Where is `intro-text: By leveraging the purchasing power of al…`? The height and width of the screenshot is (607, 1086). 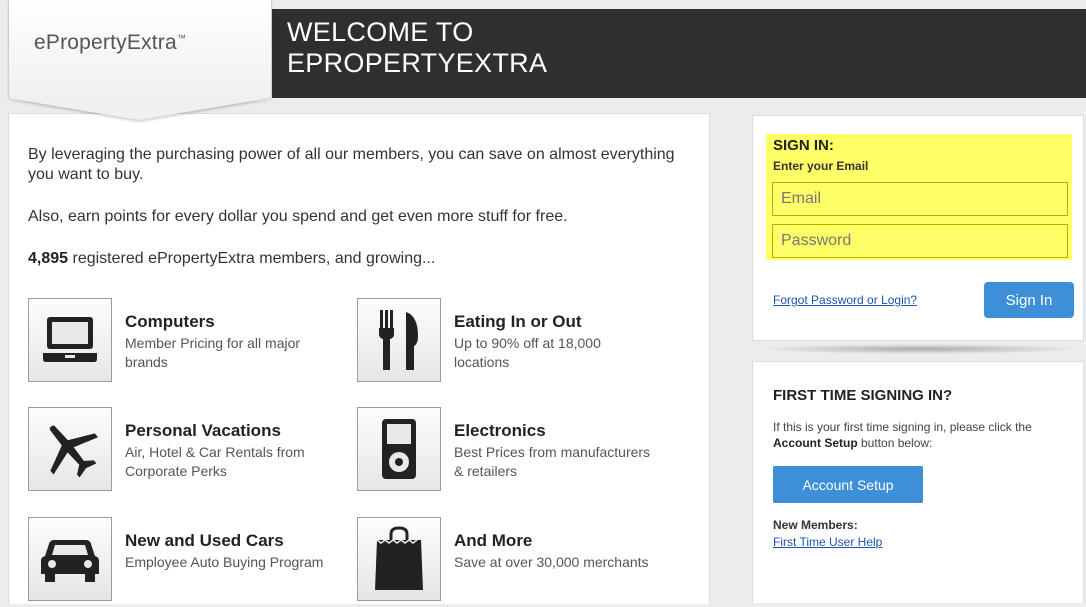 intro-text: By leveraging the purchasing power of al… is located at coordinates (351, 164).